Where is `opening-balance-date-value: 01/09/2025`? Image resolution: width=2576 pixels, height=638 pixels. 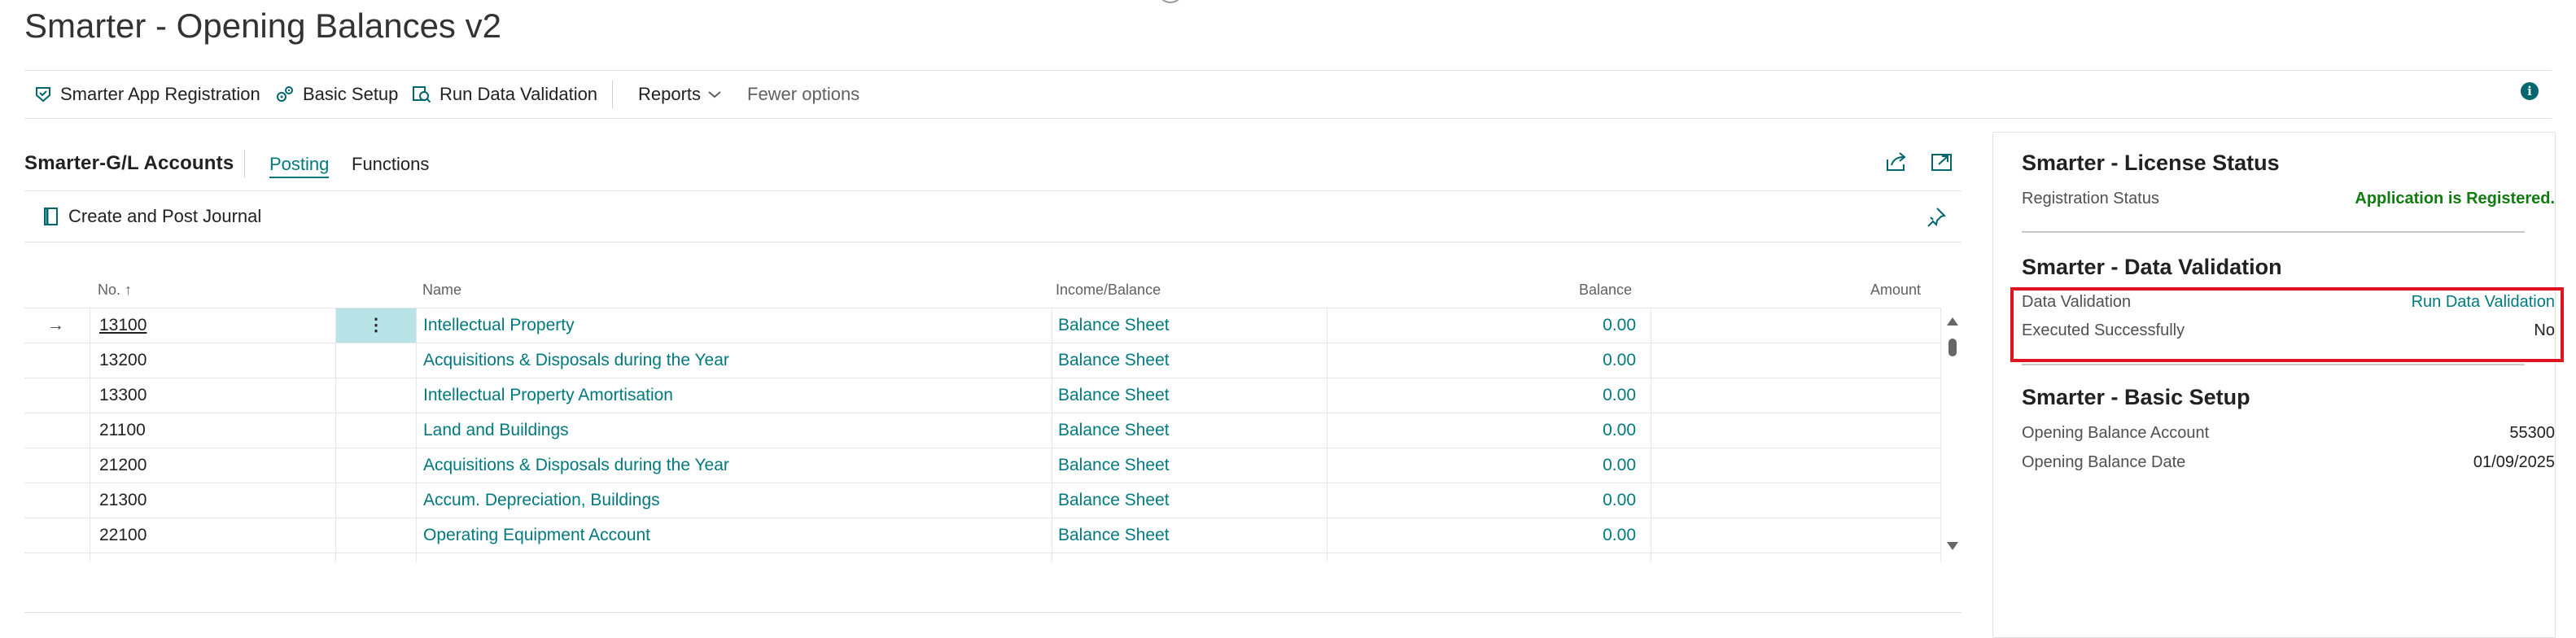 opening-balance-date-value: 01/09/2025 is located at coordinates (2514, 462).